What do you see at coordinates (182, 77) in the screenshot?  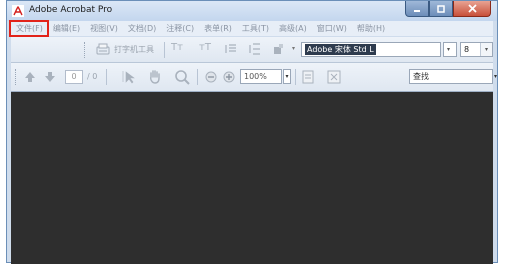 I see `zoom-tool-icon` at bounding box center [182, 77].